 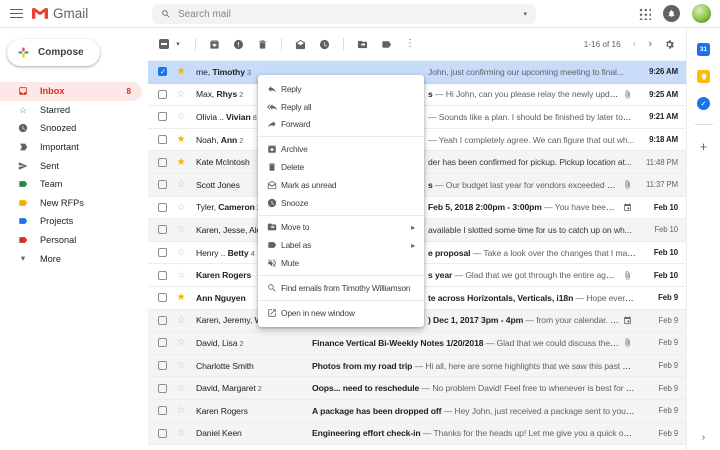 I want to click on older-page-button: ›, so click(x=650, y=43).